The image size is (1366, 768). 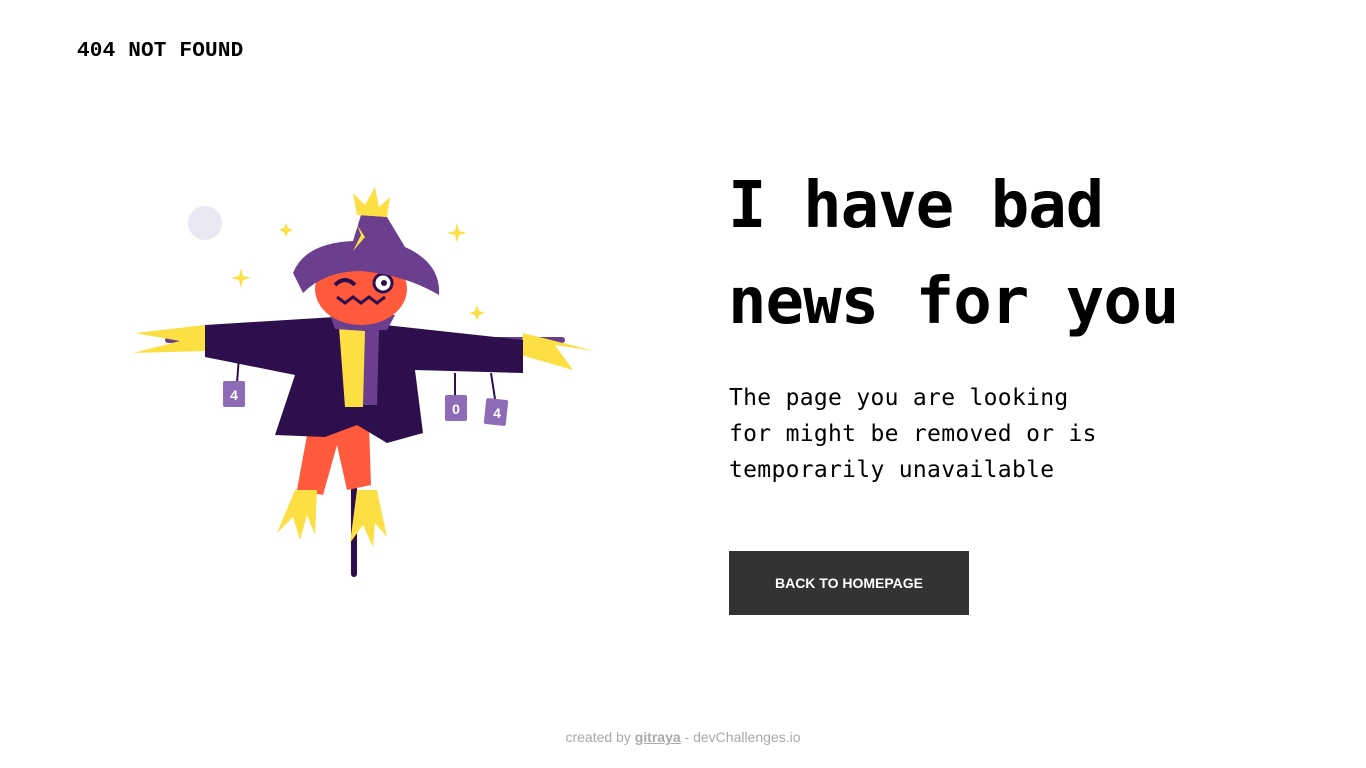 I want to click on moon-icon, so click(x=205, y=223).